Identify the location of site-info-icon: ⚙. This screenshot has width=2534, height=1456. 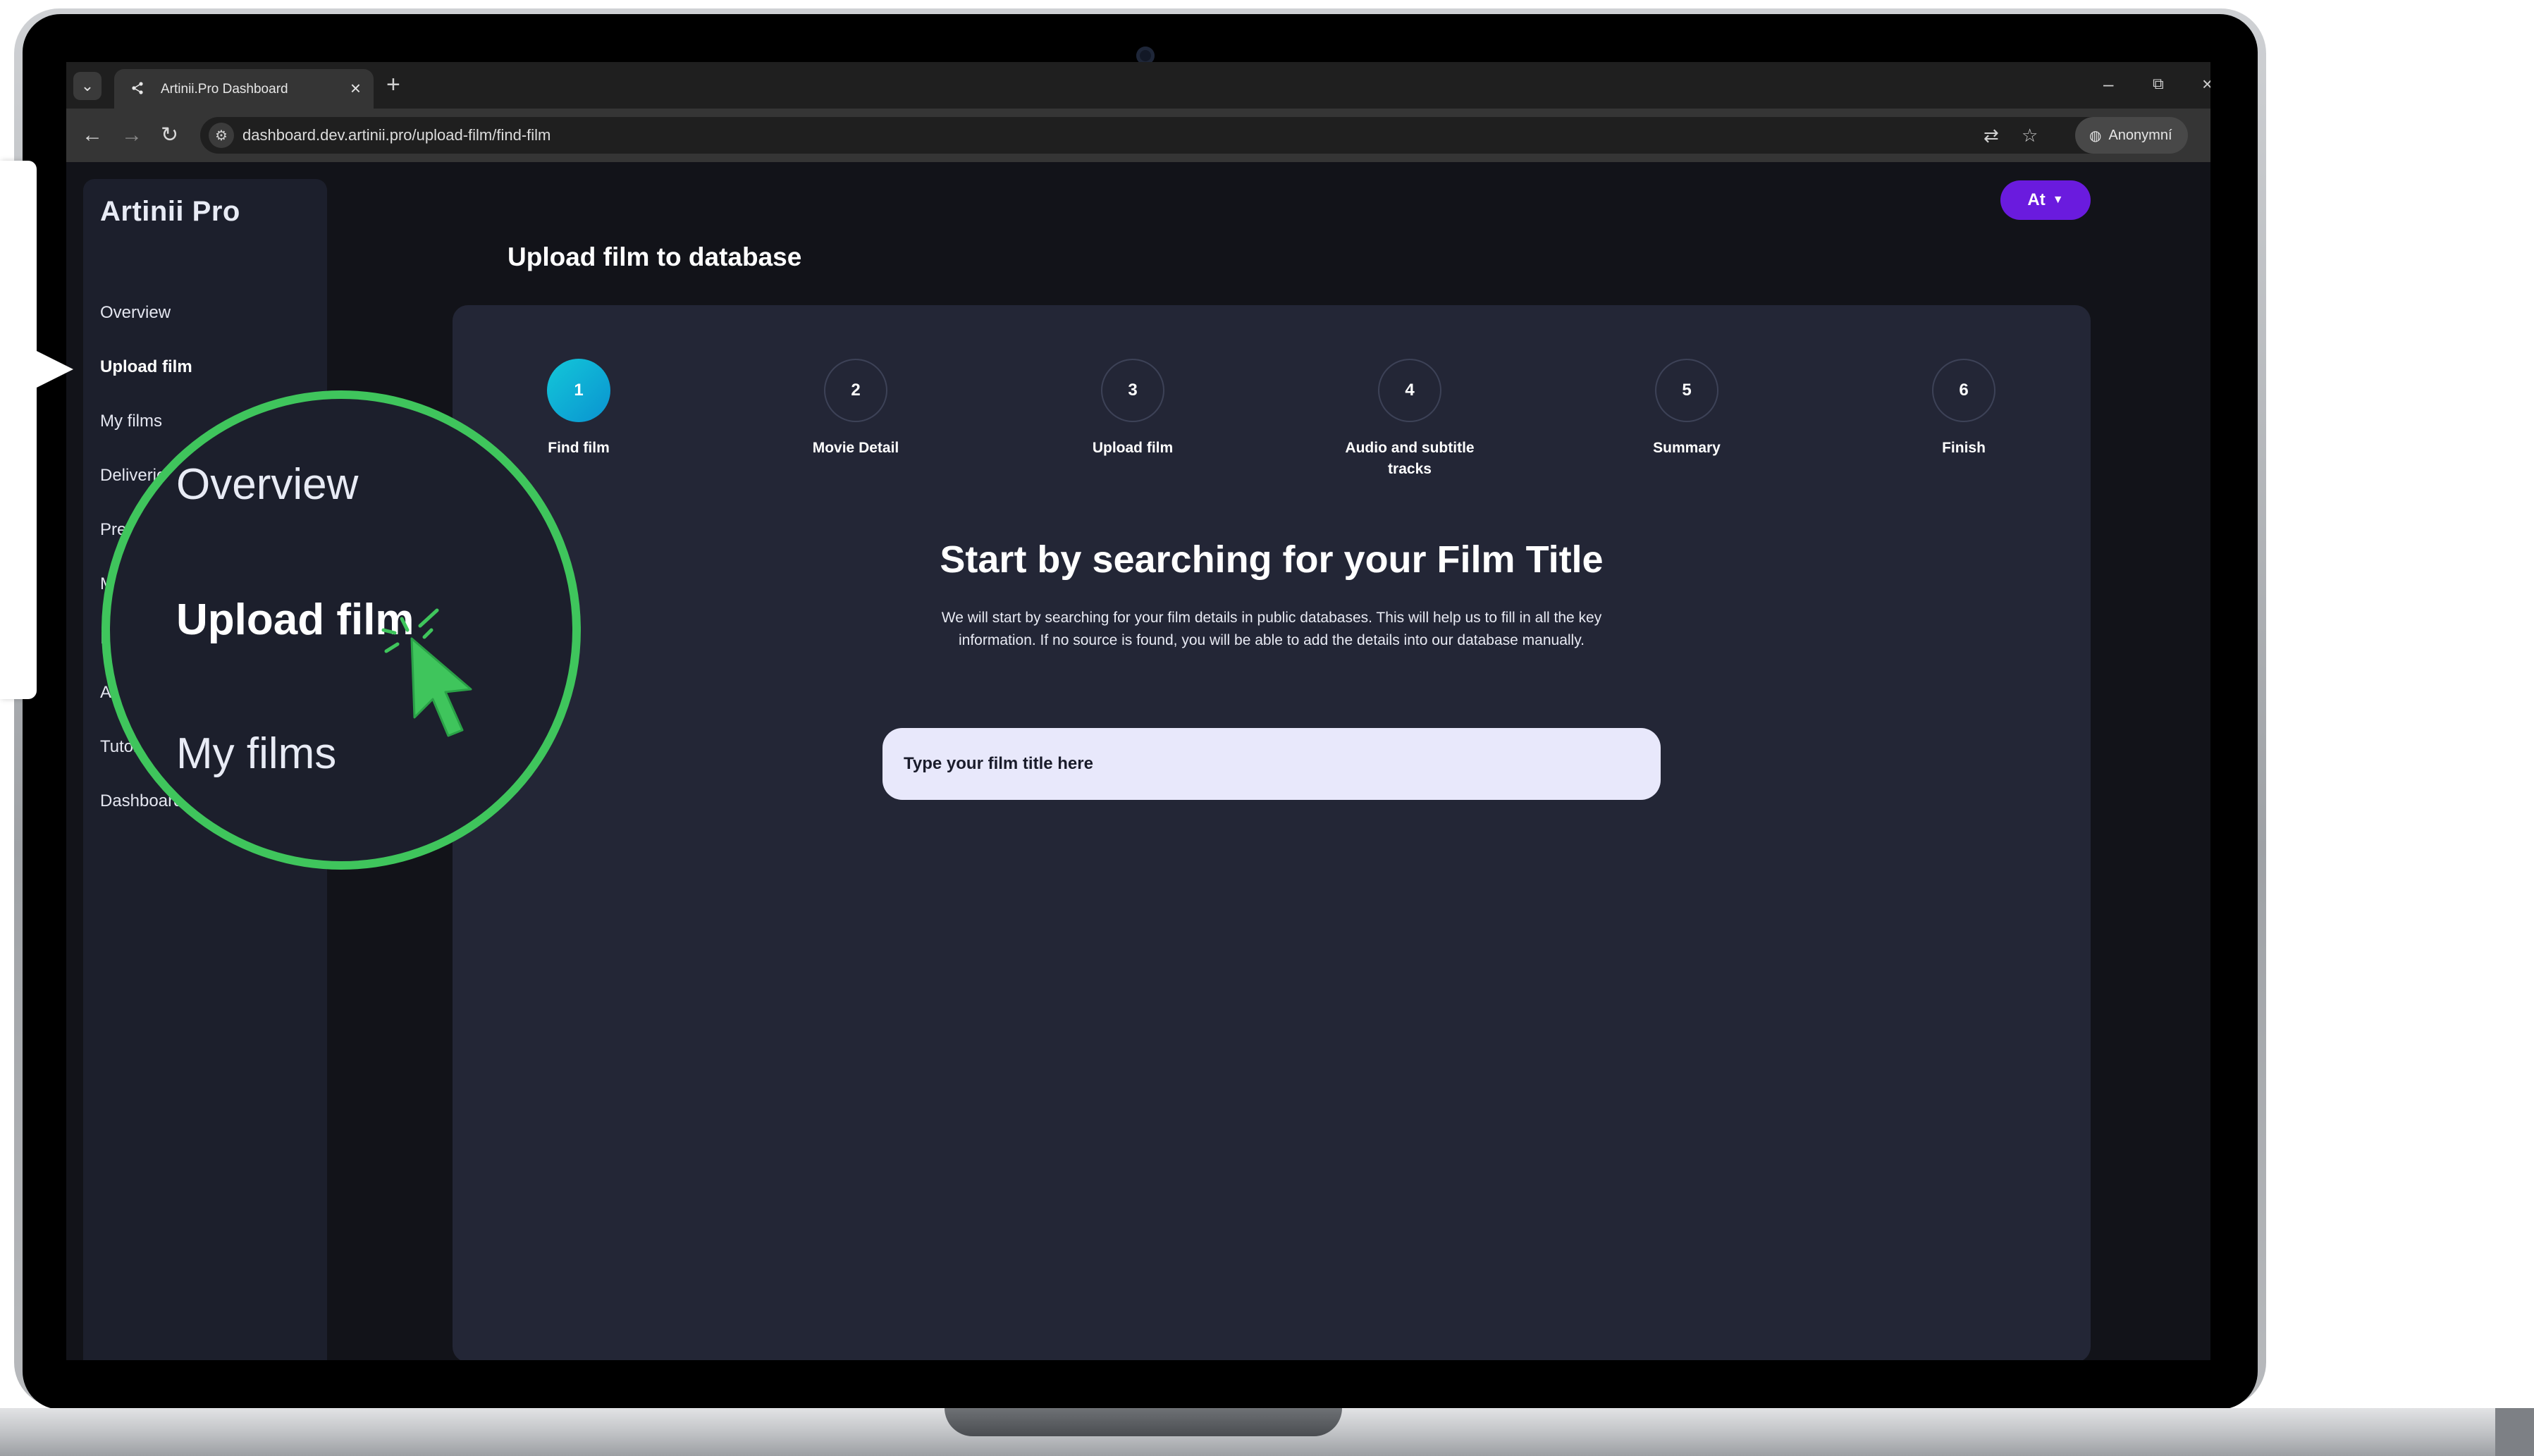
(221, 135).